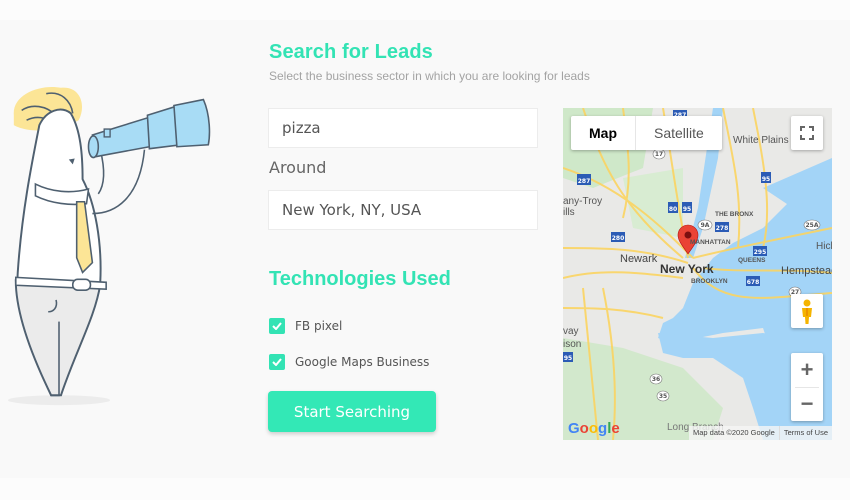 The height and width of the screenshot is (500, 850). I want to click on map-label-bronx: THE BRONX, so click(734, 214).